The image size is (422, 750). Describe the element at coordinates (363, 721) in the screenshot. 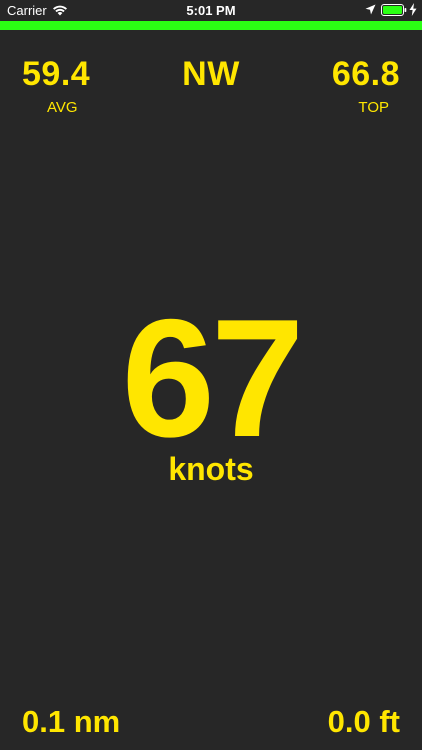

I see `altitude-value: 0.0 ft` at that location.